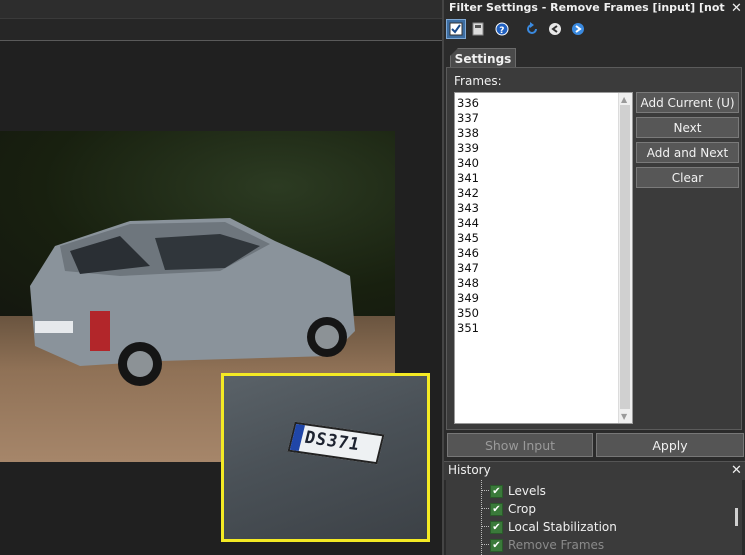 This screenshot has width=745, height=555. I want to click on list-item: 347, so click(468, 268).